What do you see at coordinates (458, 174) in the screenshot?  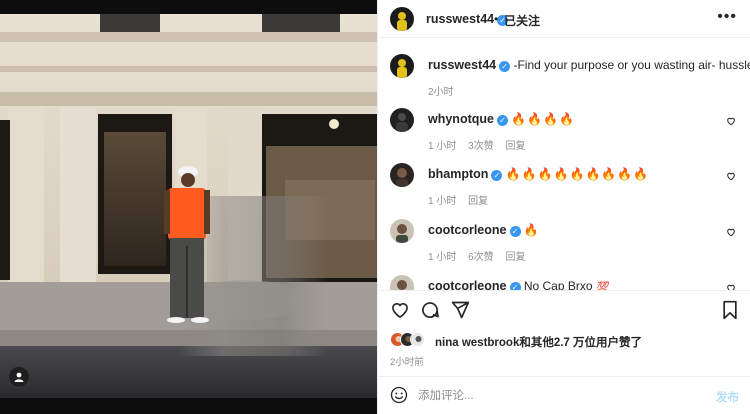 I see `comment-username: bhampton` at bounding box center [458, 174].